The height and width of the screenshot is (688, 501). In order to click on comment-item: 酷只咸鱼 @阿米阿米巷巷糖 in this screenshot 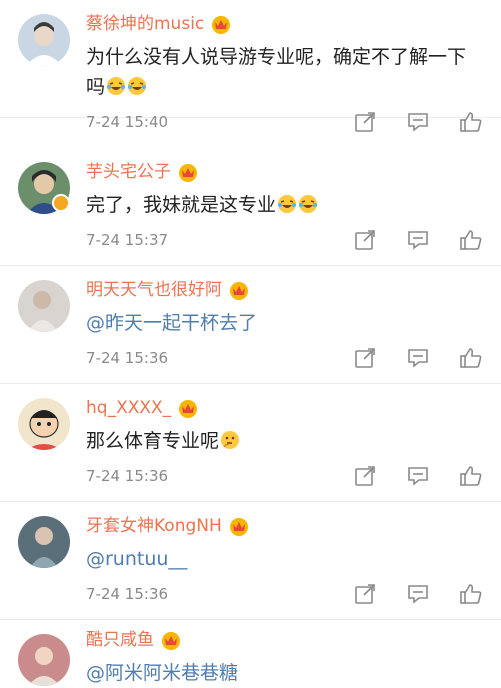, I will do `click(250, 653)`.